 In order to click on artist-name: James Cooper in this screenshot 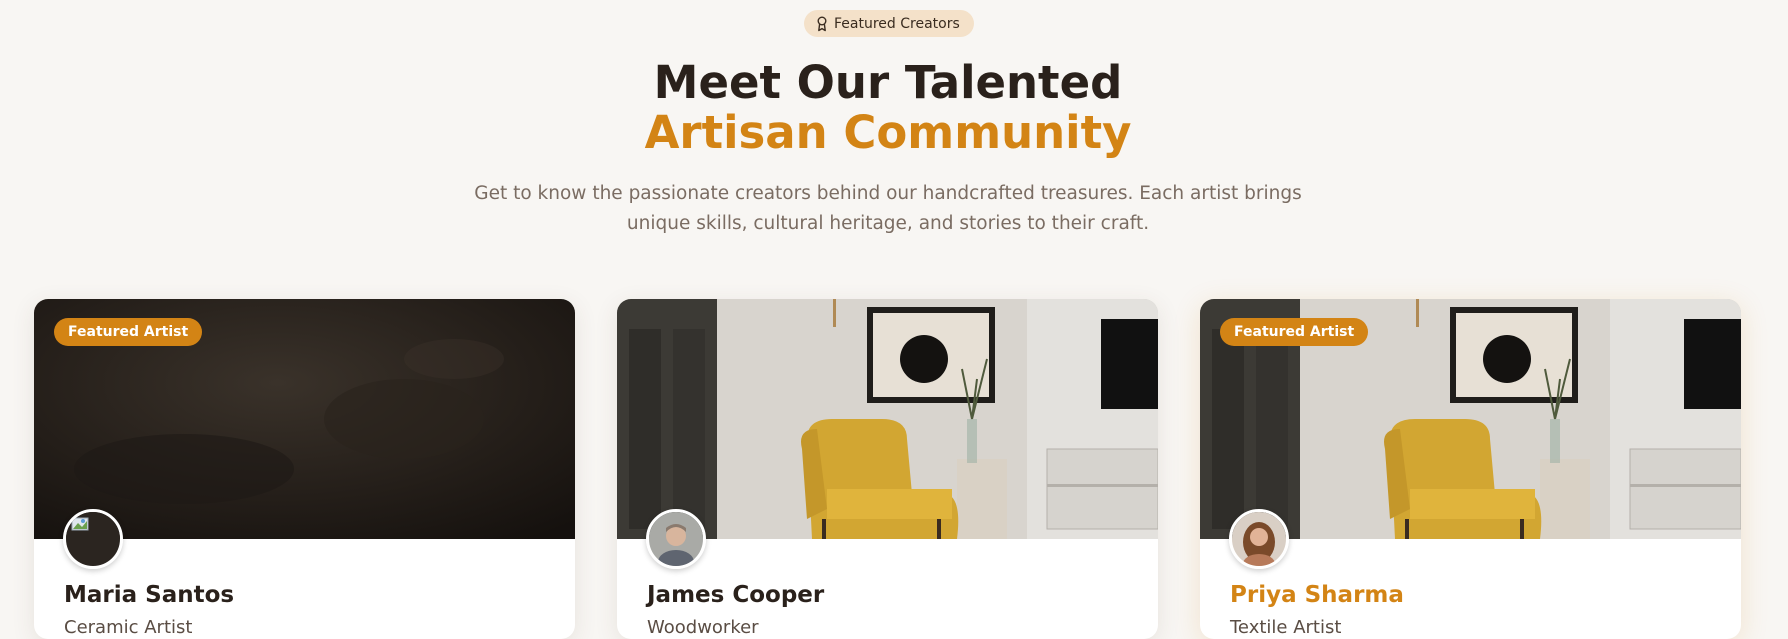, I will do `click(735, 595)`.